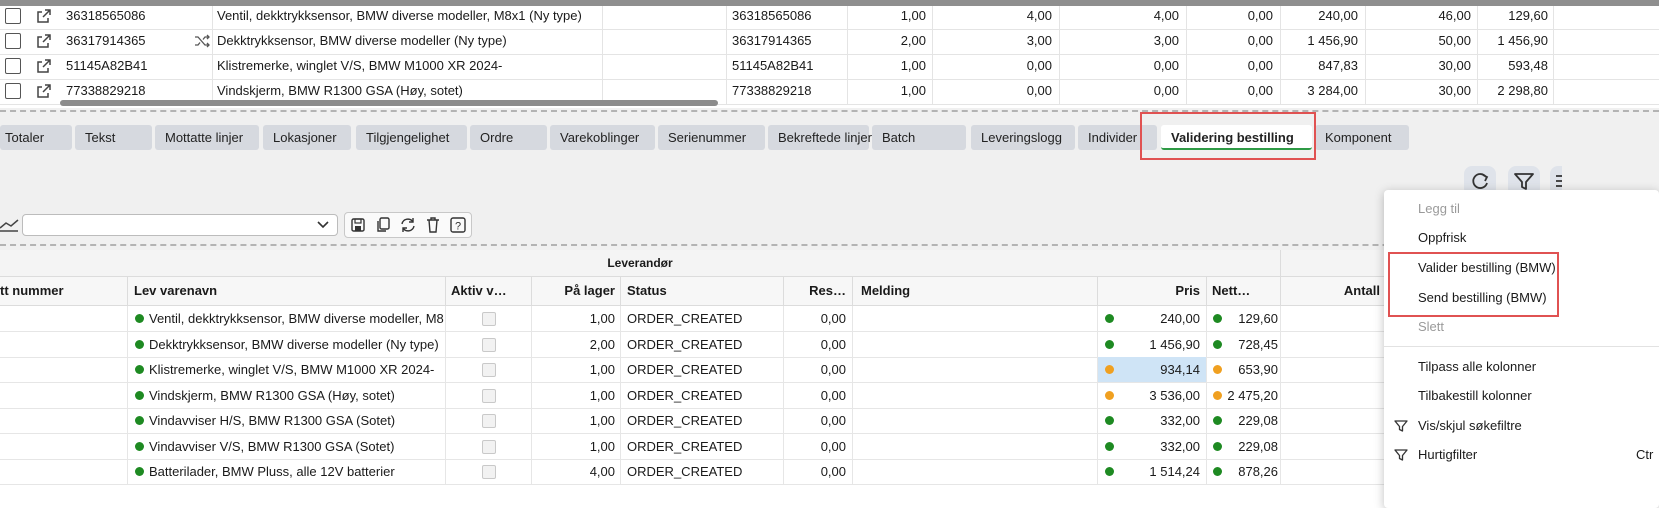 The width and height of the screenshot is (1659, 508). I want to click on column-header: Antall, so click(1333, 291).